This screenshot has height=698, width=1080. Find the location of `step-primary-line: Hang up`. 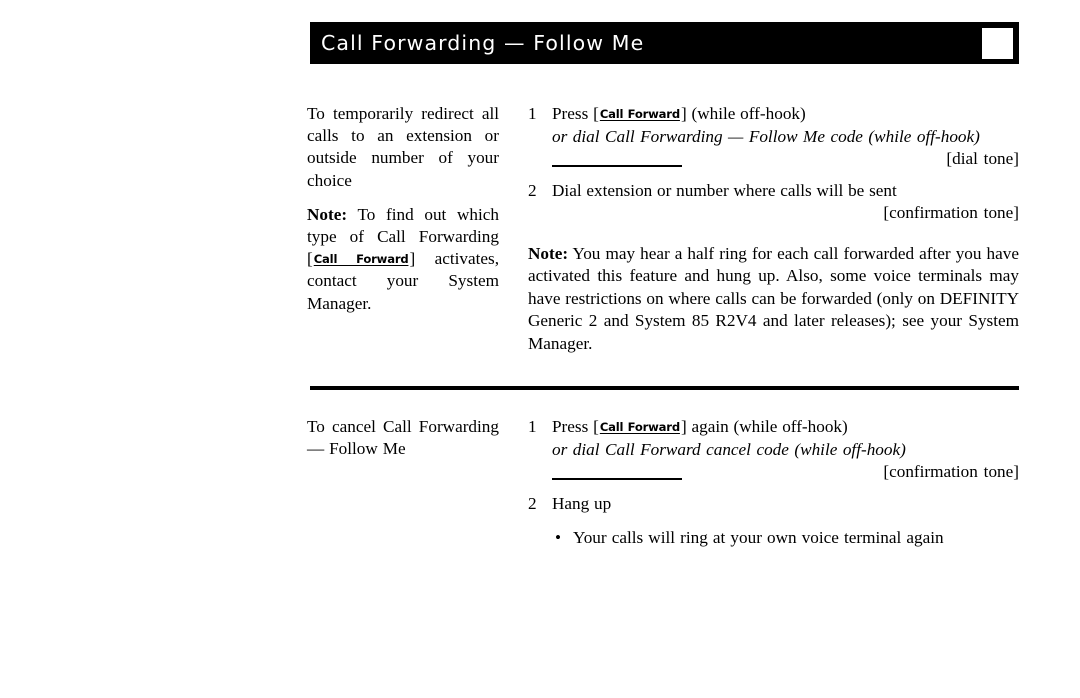

step-primary-line: Hang up is located at coordinates (582, 503).